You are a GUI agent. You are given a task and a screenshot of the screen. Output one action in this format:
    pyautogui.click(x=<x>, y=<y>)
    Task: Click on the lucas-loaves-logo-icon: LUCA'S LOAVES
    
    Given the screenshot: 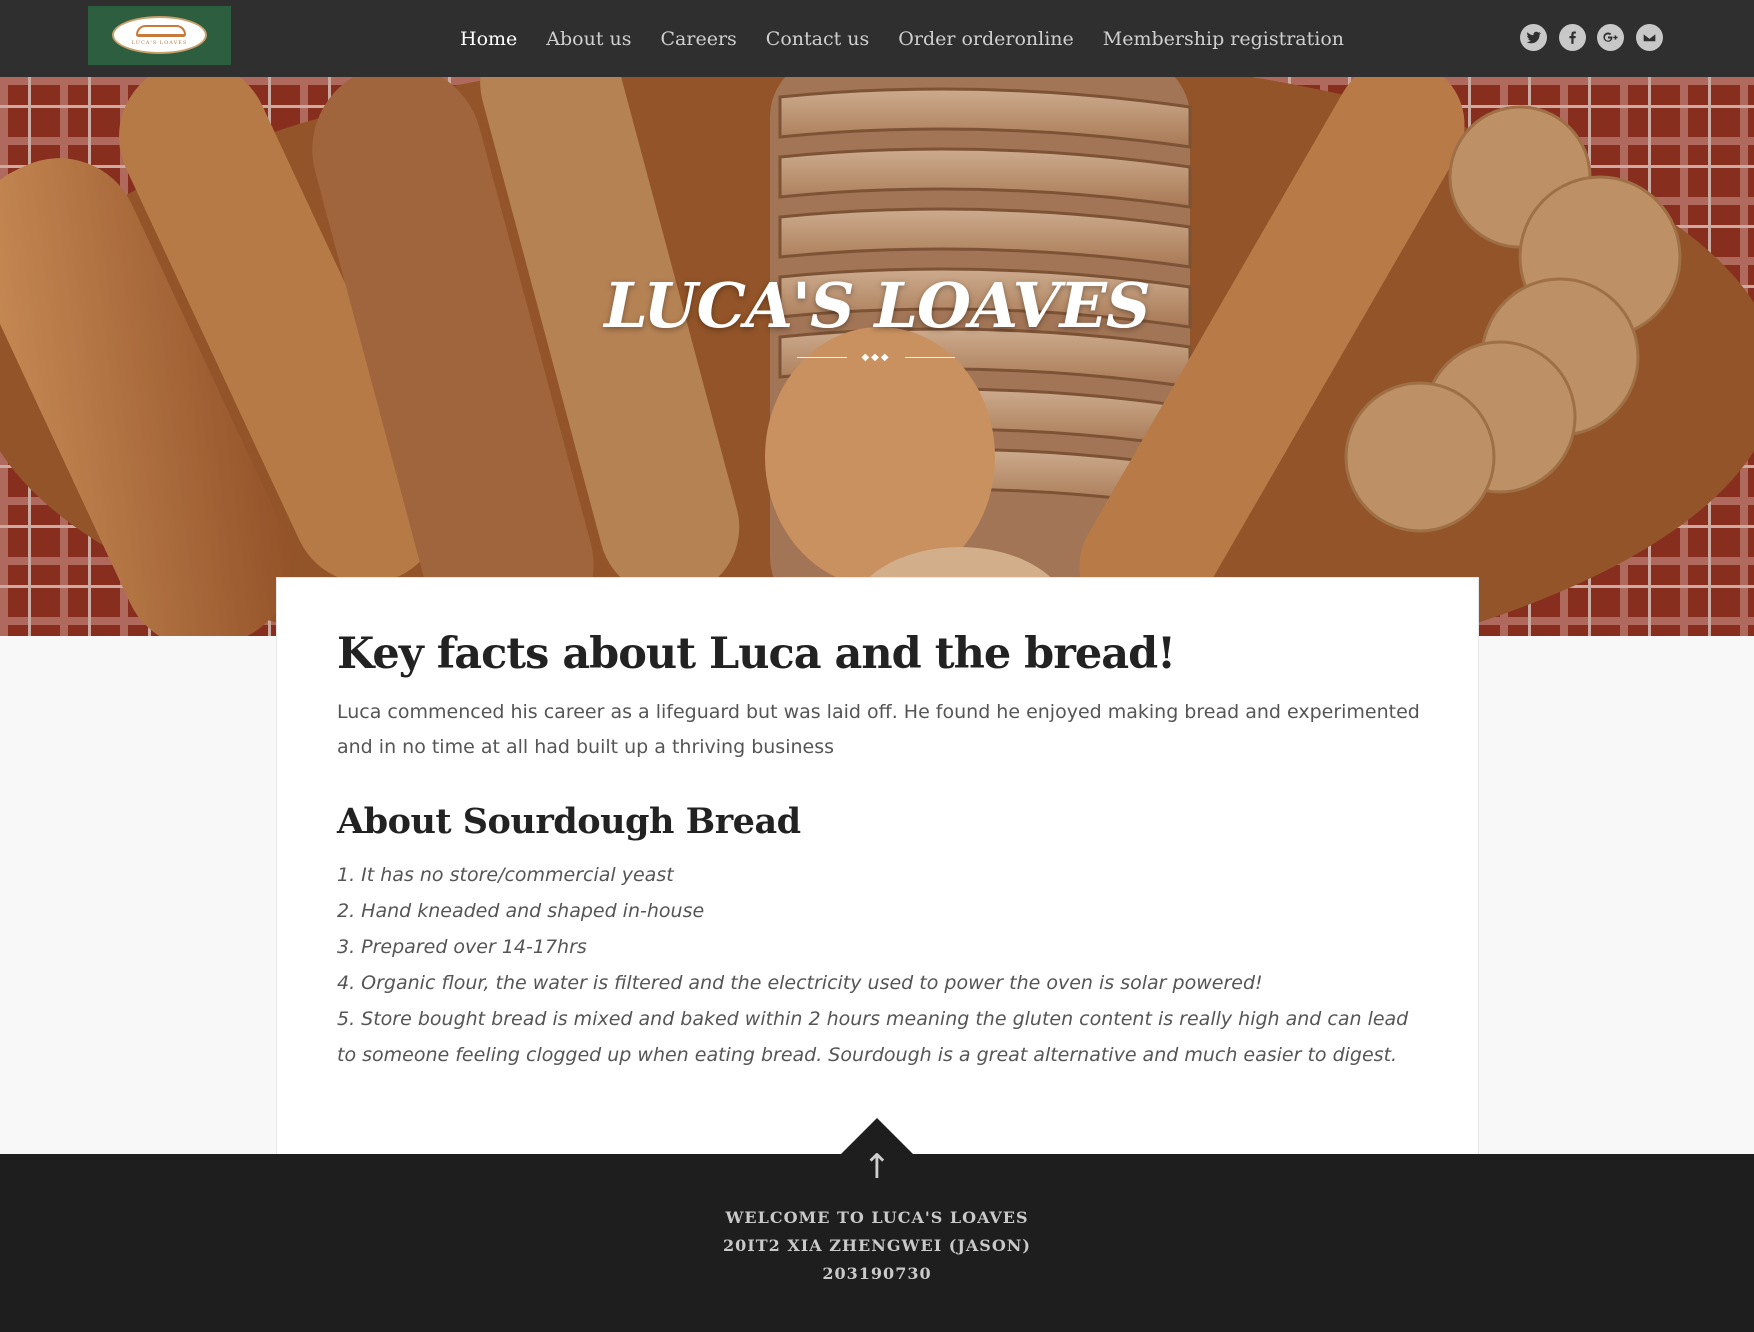 What is the action you would take?
    pyautogui.click(x=159, y=35)
    